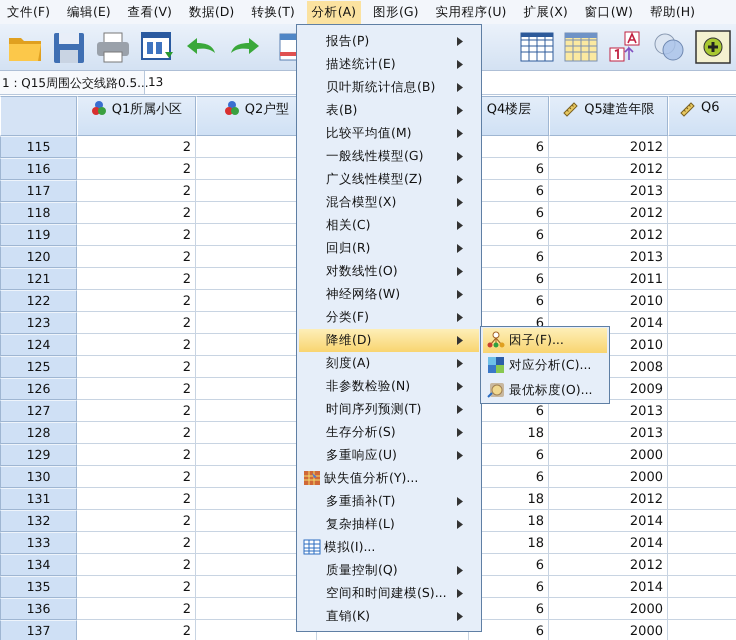 This screenshot has width=736, height=640. Describe the element at coordinates (38, 147) in the screenshot. I see `row-number: 115` at that location.